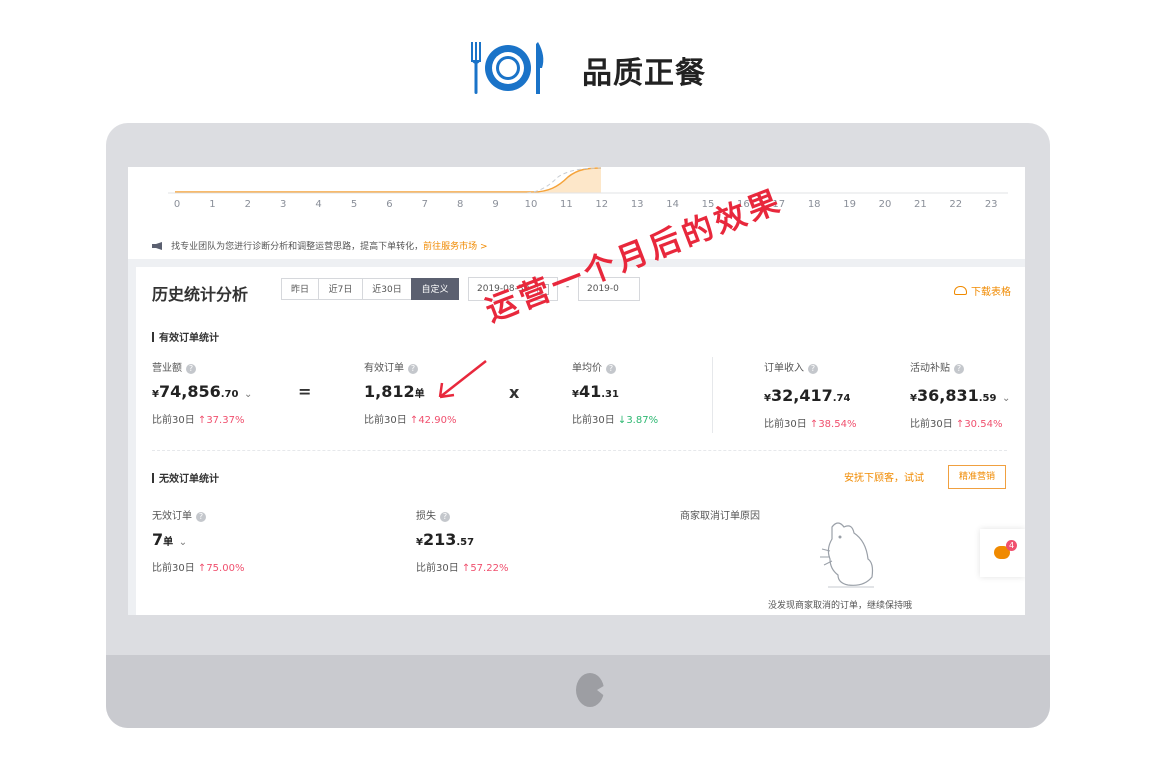 The width and height of the screenshot is (1152, 778). I want to click on download-label: 下载表格, so click(991, 292).